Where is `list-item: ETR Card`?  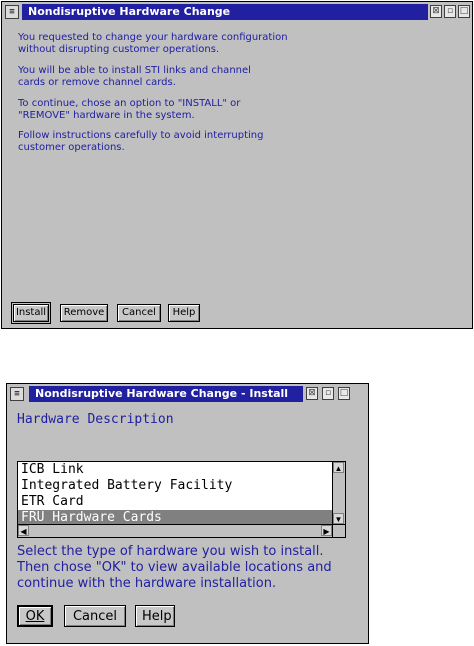
list-item: ETR Card is located at coordinates (175, 502).